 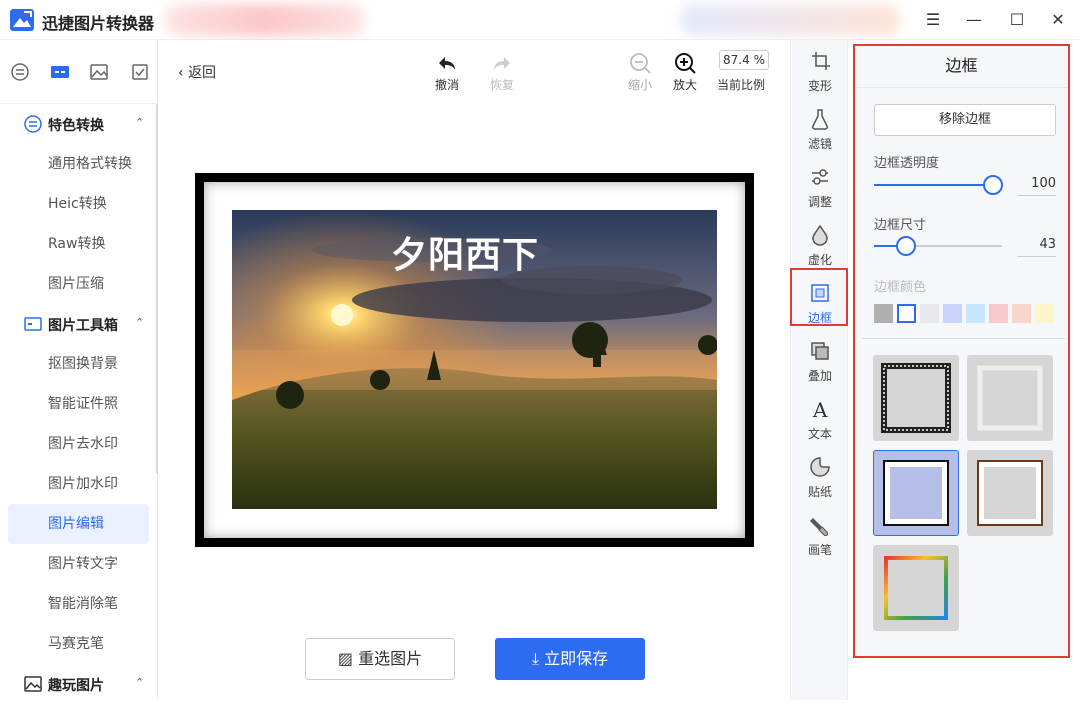 I want to click on tool-label: 贴纸, so click(x=819, y=492).